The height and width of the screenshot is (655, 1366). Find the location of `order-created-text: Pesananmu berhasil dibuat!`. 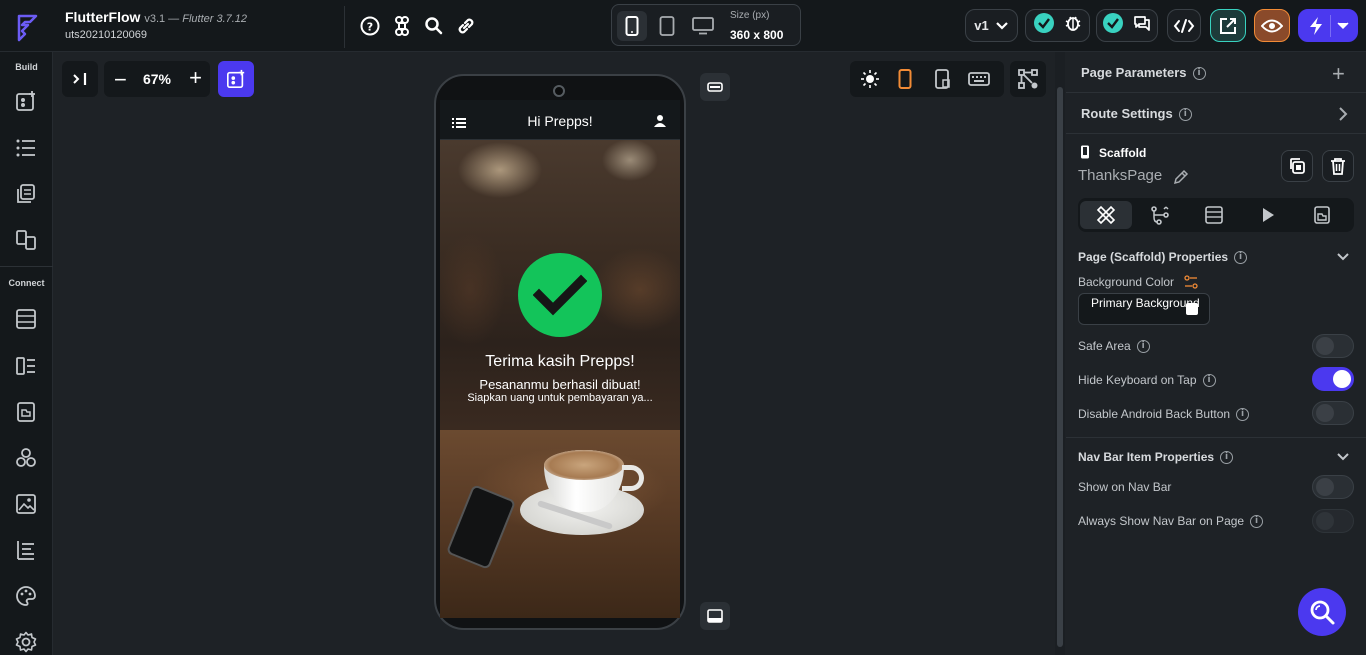

order-created-text: Pesananmu berhasil dibuat! is located at coordinates (560, 384).